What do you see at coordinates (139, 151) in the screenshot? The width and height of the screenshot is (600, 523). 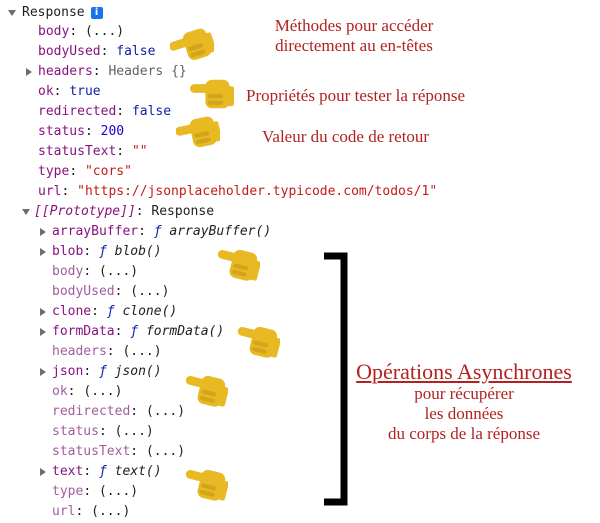 I see `prop-value: ""` at bounding box center [139, 151].